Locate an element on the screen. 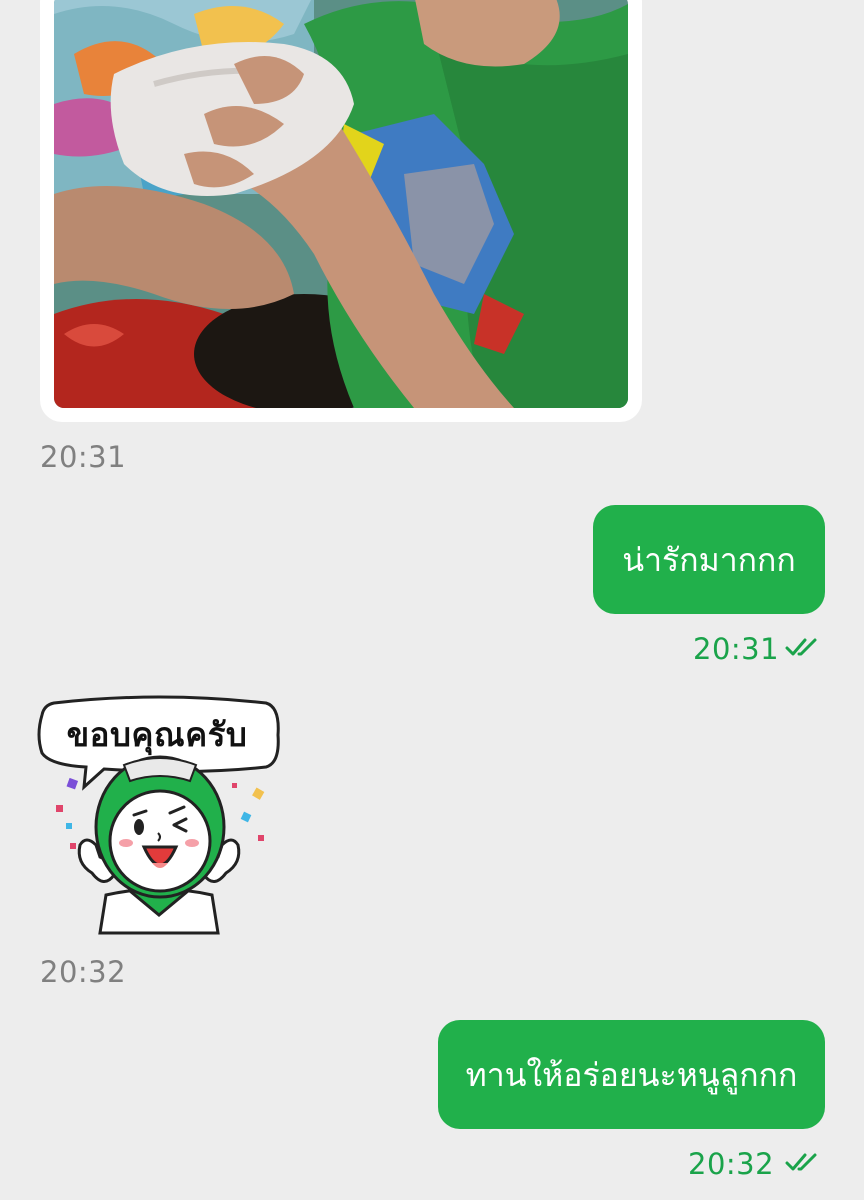  outgoing-message-bubble: ทานให้อร่อยนะหนูลูกกก is located at coordinates (631, 1074).